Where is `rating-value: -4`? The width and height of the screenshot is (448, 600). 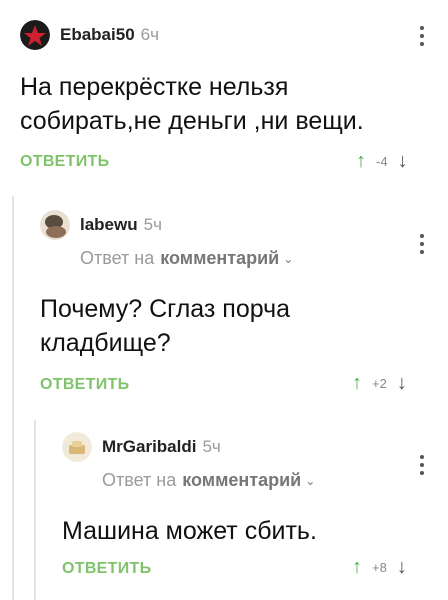 rating-value: -4 is located at coordinates (382, 161).